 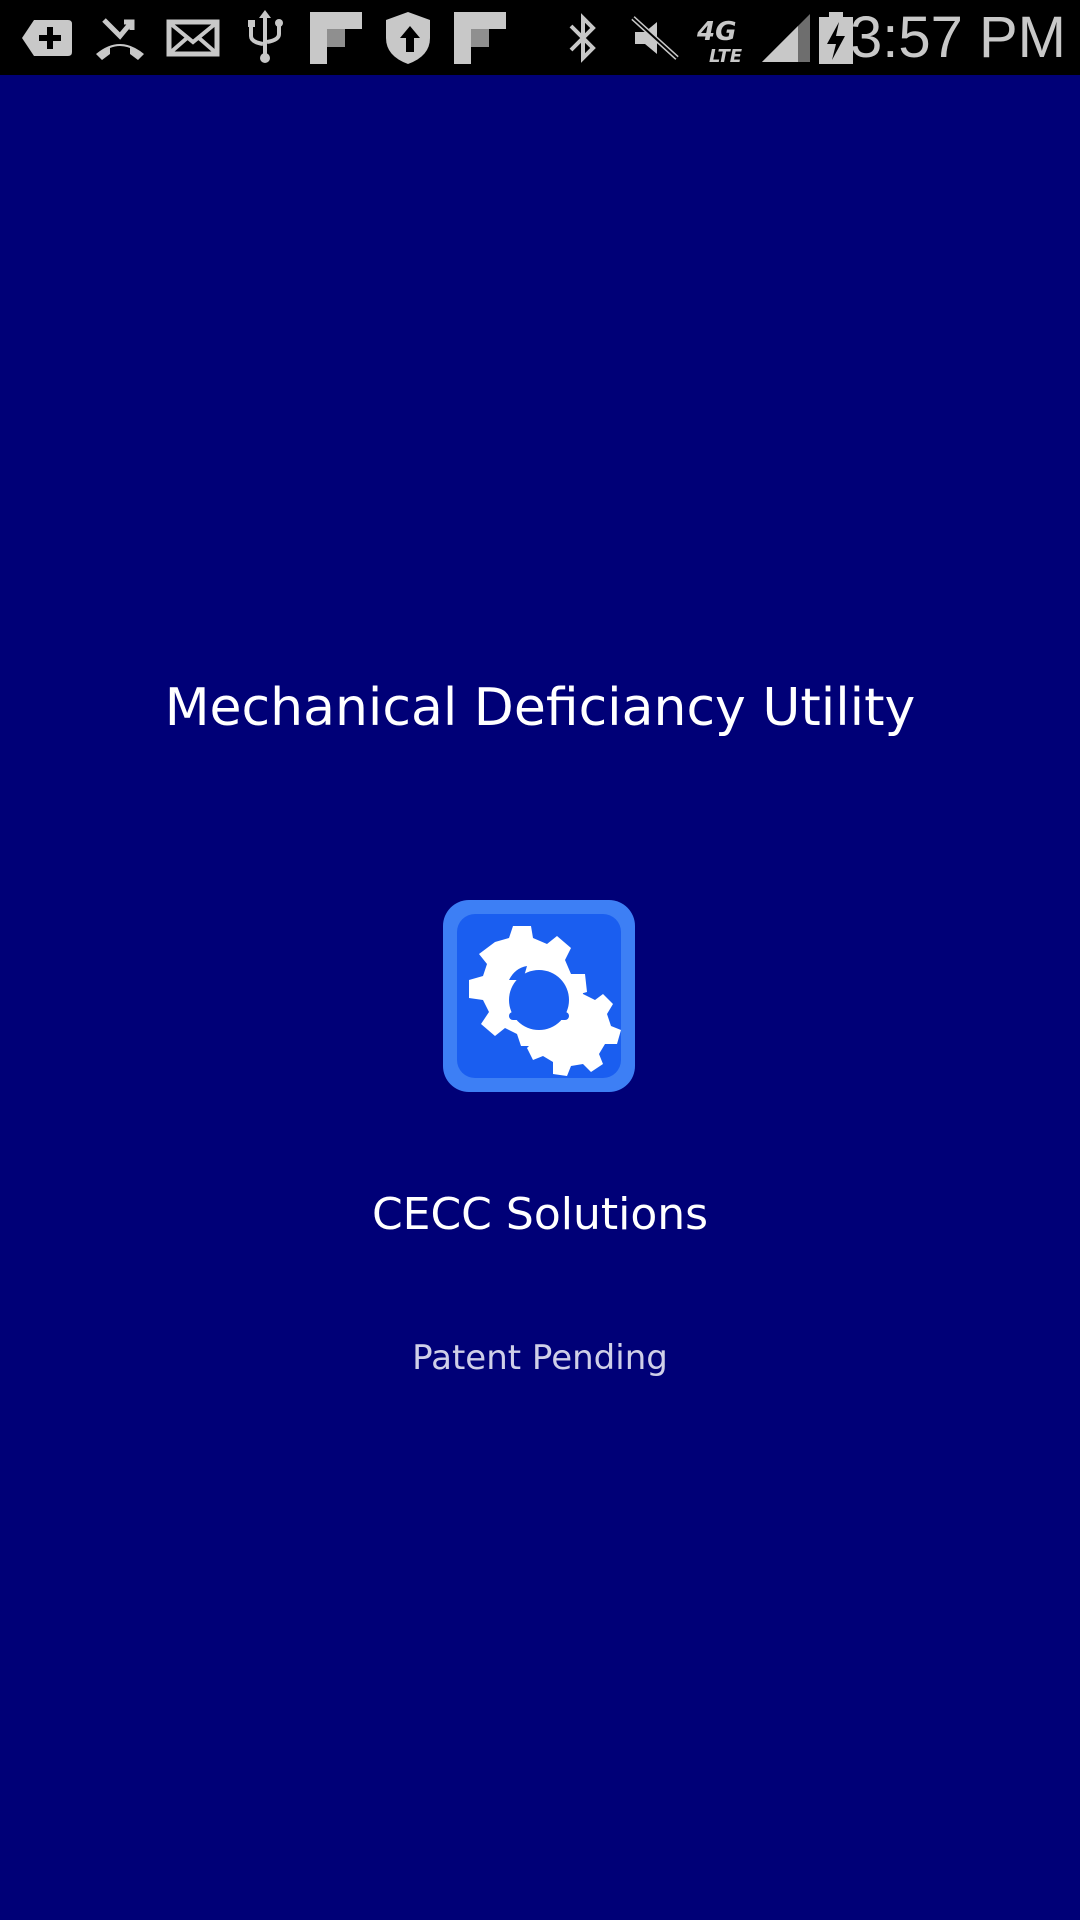 I want to click on company-name: CECC Solutions, so click(x=540, y=1214).